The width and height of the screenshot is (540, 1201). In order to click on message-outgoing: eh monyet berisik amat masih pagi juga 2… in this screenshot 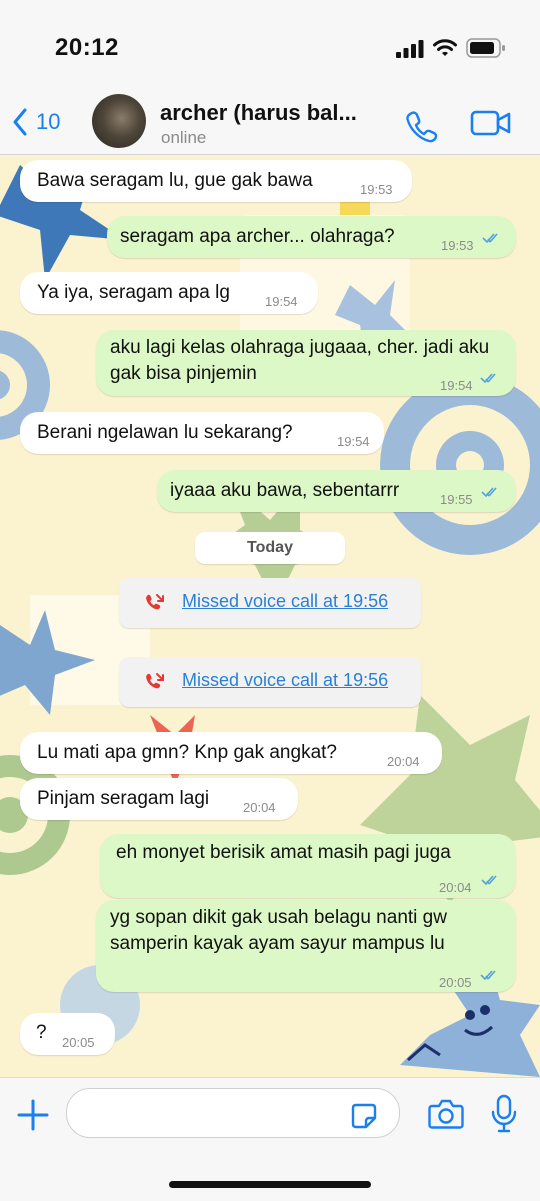, I will do `click(308, 866)`.